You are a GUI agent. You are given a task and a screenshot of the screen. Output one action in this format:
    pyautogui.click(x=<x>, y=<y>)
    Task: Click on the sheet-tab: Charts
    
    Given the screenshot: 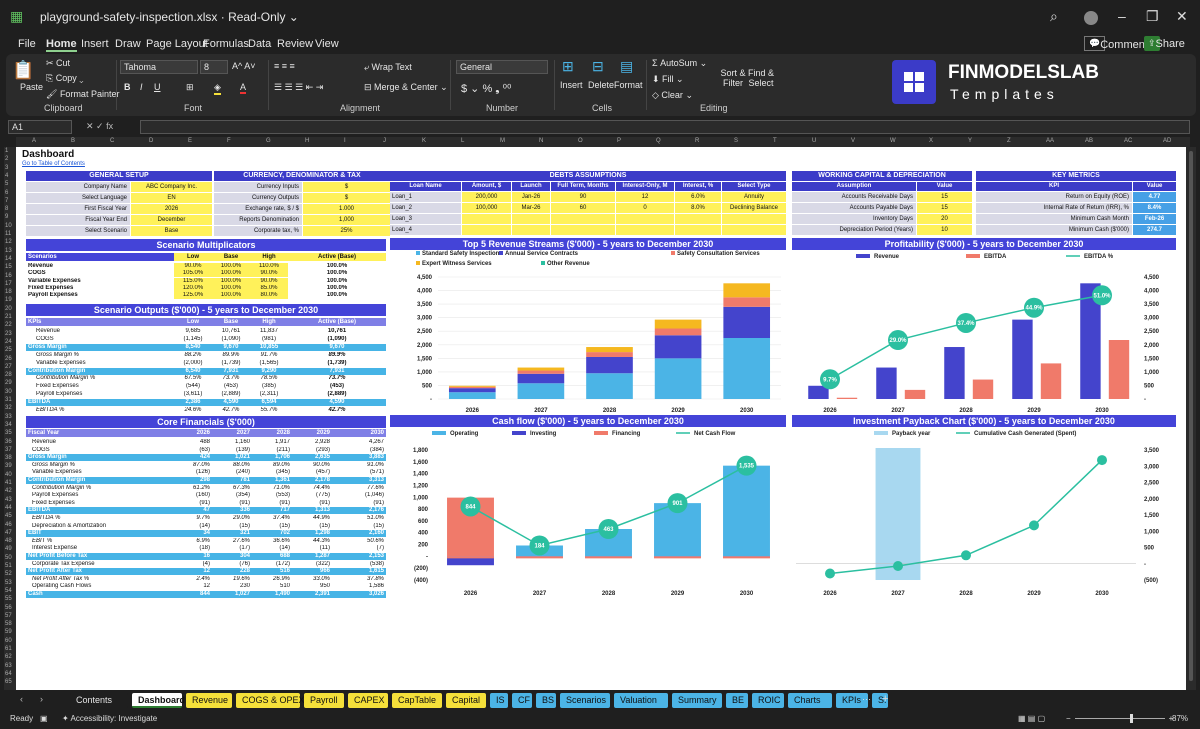 What is the action you would take?
    pyautogui.click(x=810, y=700)
    